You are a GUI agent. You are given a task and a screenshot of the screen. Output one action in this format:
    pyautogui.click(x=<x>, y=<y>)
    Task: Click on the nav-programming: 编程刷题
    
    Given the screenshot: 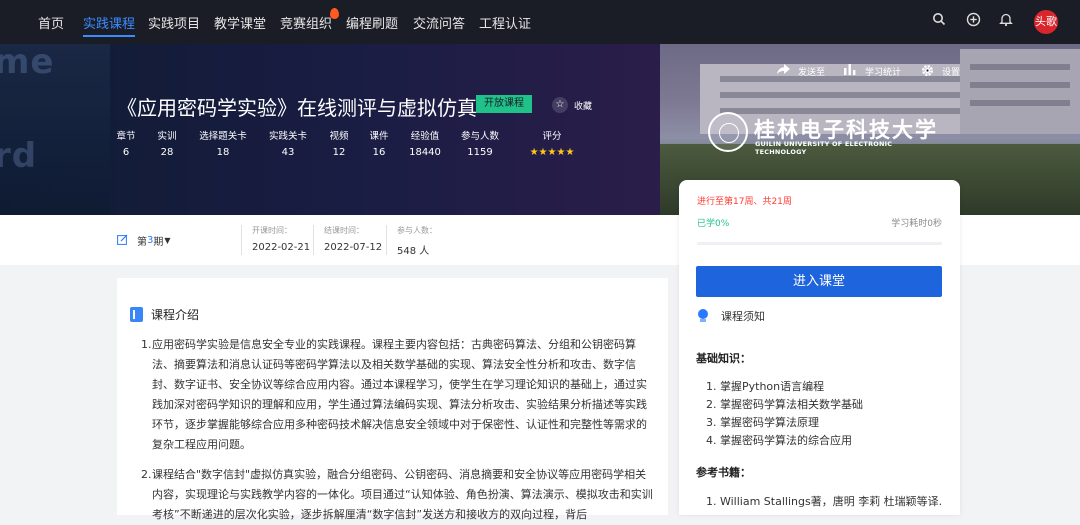 What is the action you would take?
    pyautogui.click(x=372, y=22)
    